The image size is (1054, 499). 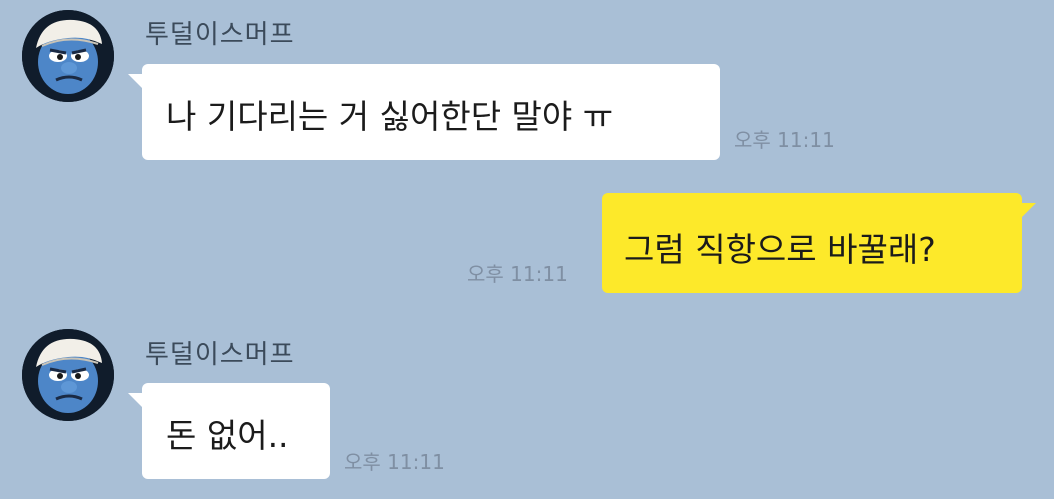 I want to click on message-bubble: 나 기다리는 거 싫어한단 말야 ㅠ, so click(x=424, y=112).